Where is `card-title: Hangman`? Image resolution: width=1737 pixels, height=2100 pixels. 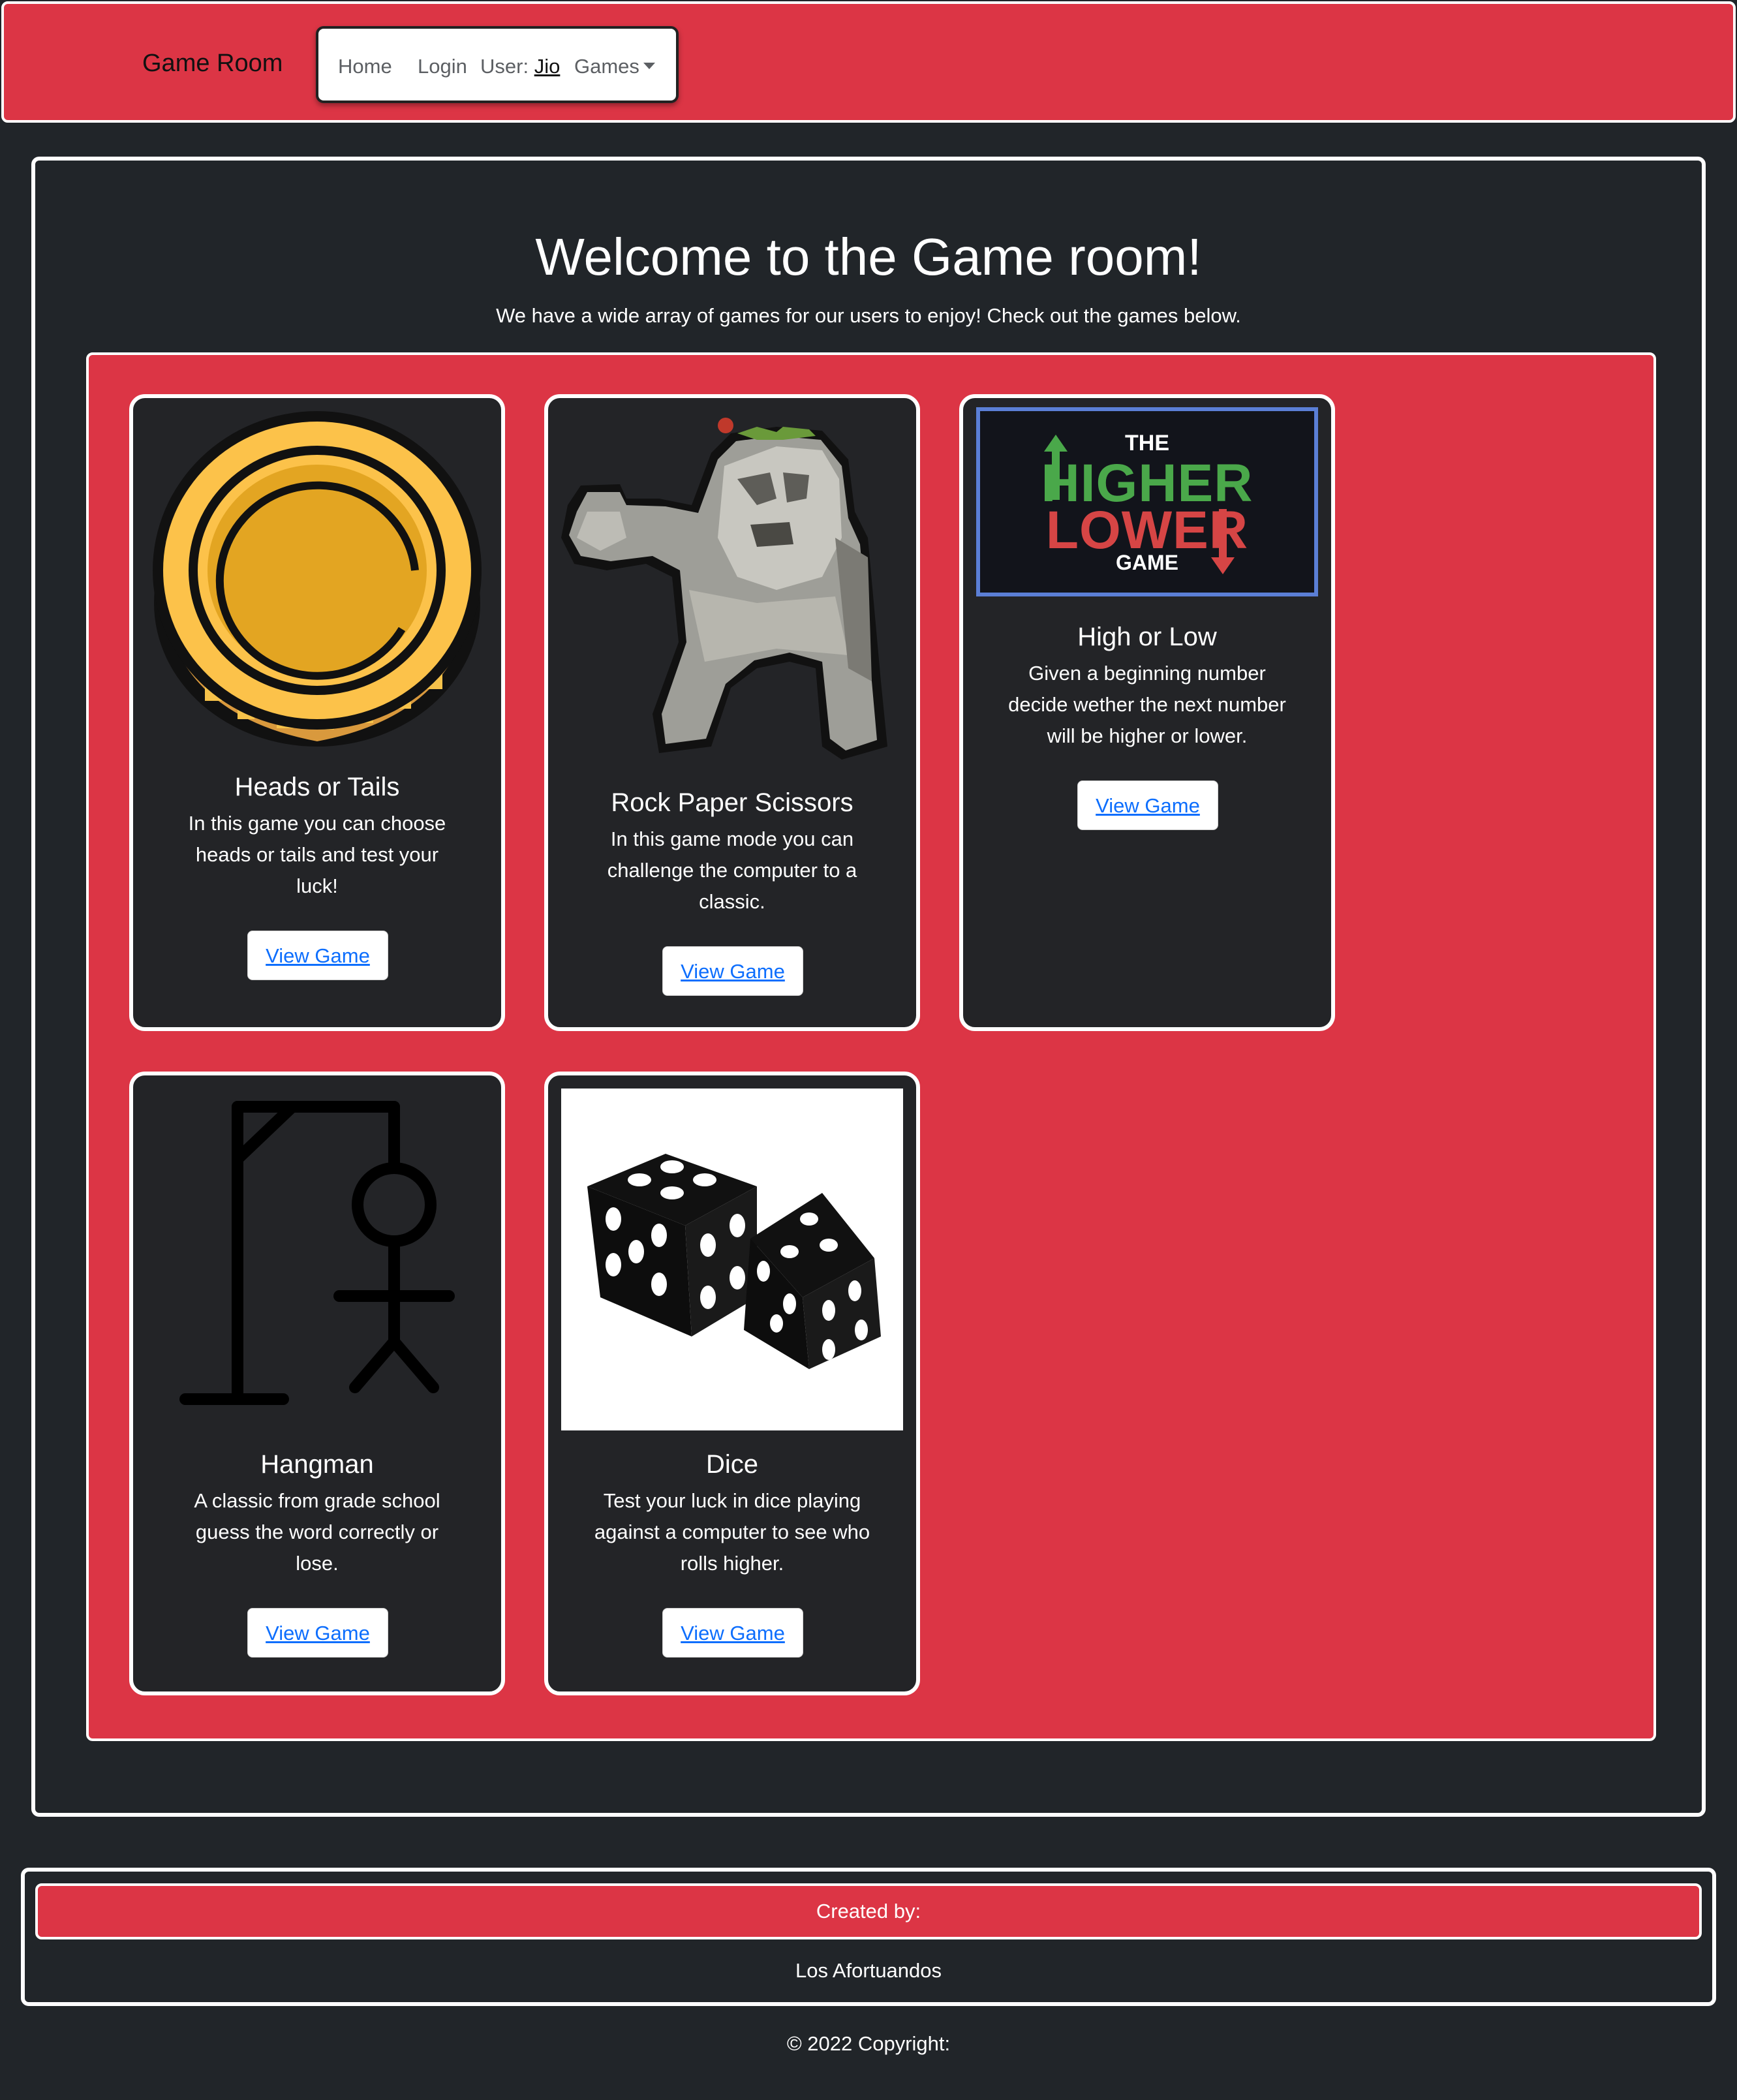 card-title: Hangman is located at coordinates (317, 1464).